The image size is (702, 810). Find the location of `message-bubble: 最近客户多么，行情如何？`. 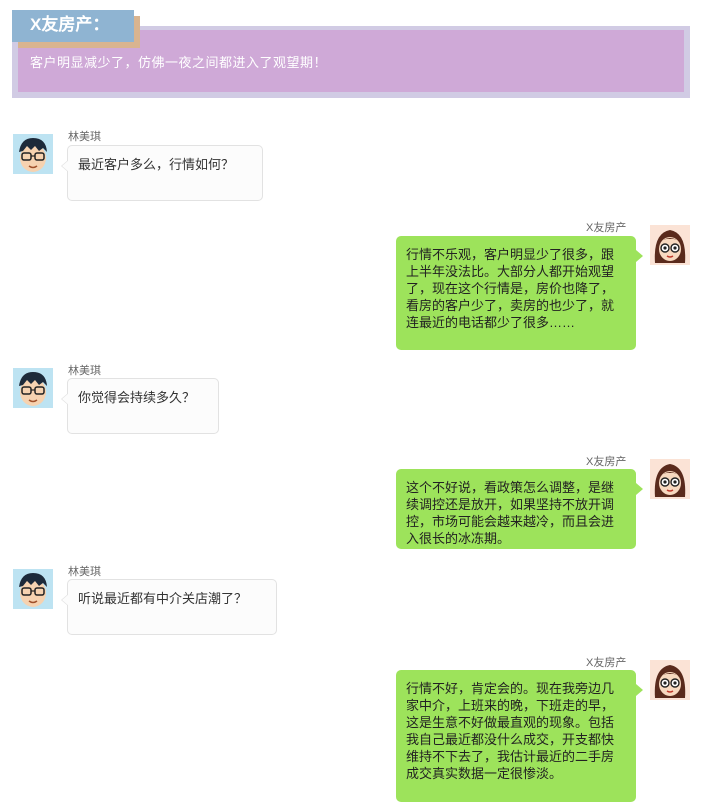

message-bubble: 最近客户多么，行情如何？ is located at coordinates (162, 173).